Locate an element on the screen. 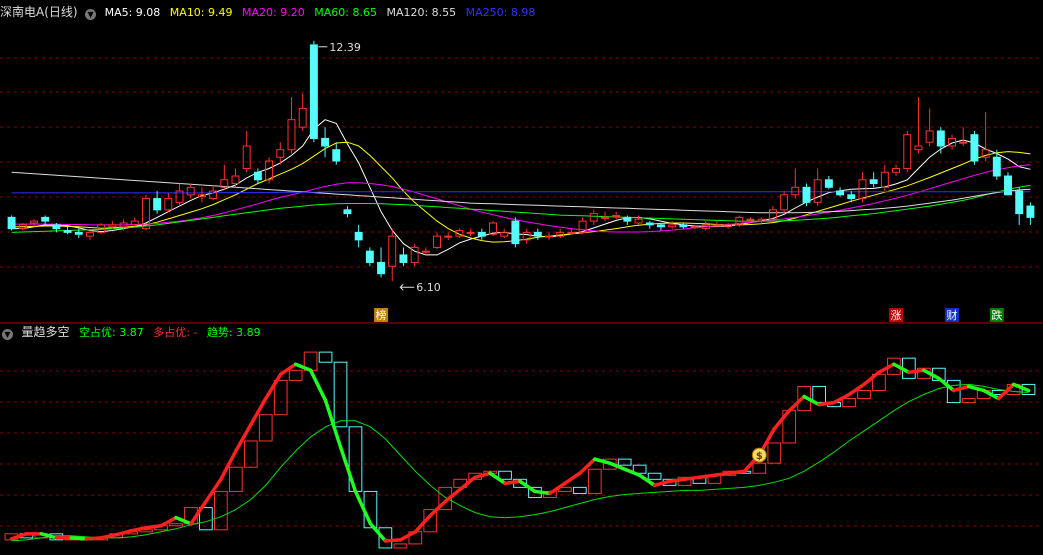  ma20-value: MA20: 9.20 is located at coordinates (273, 12).